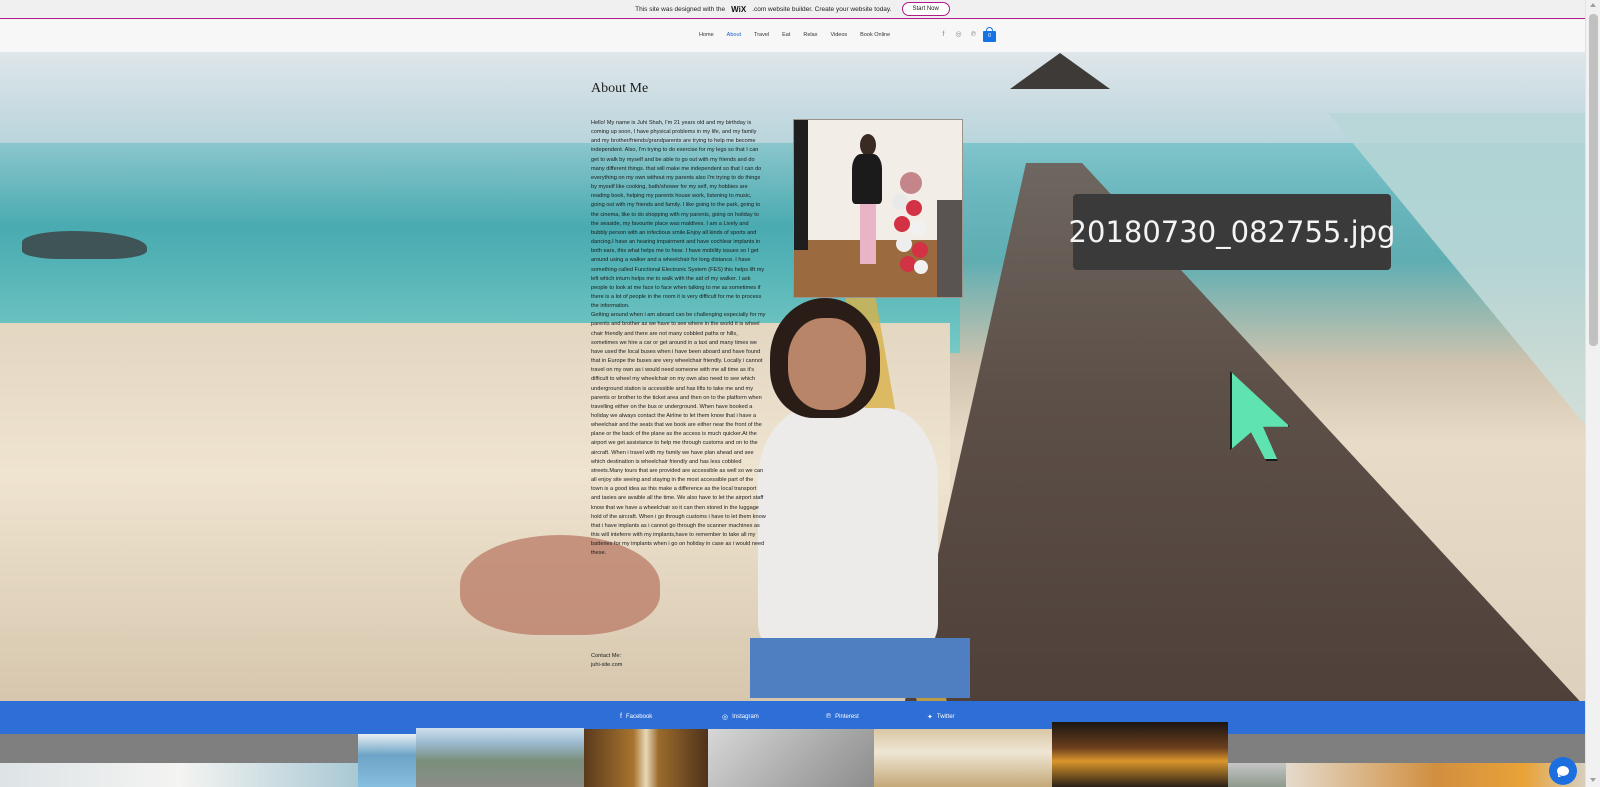  What do you see at coordinates (706, 35) in the screenshot?
I see `nav-item-home: Home` at bounding box center [706, 35].